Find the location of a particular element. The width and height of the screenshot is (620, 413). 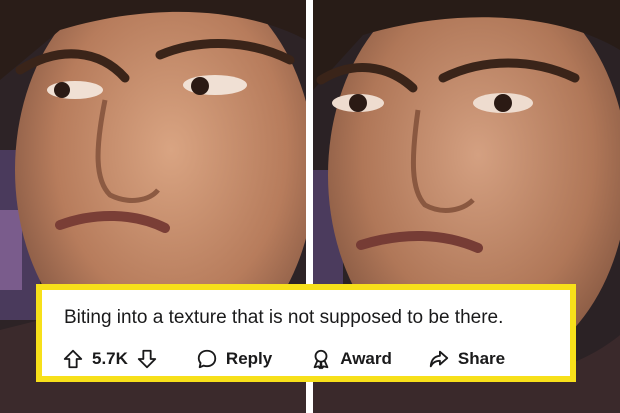

award-label: Award is located at coordinates (366, 358).